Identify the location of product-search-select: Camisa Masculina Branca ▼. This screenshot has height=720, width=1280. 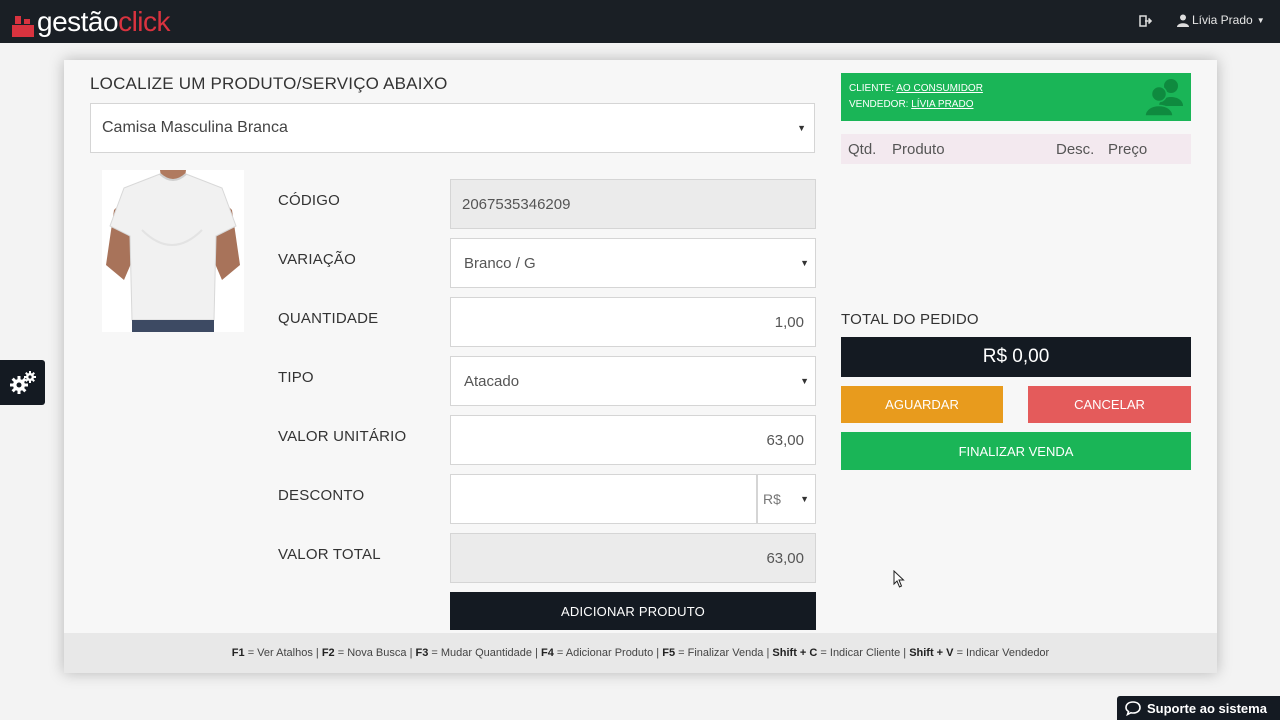
(452, 128).